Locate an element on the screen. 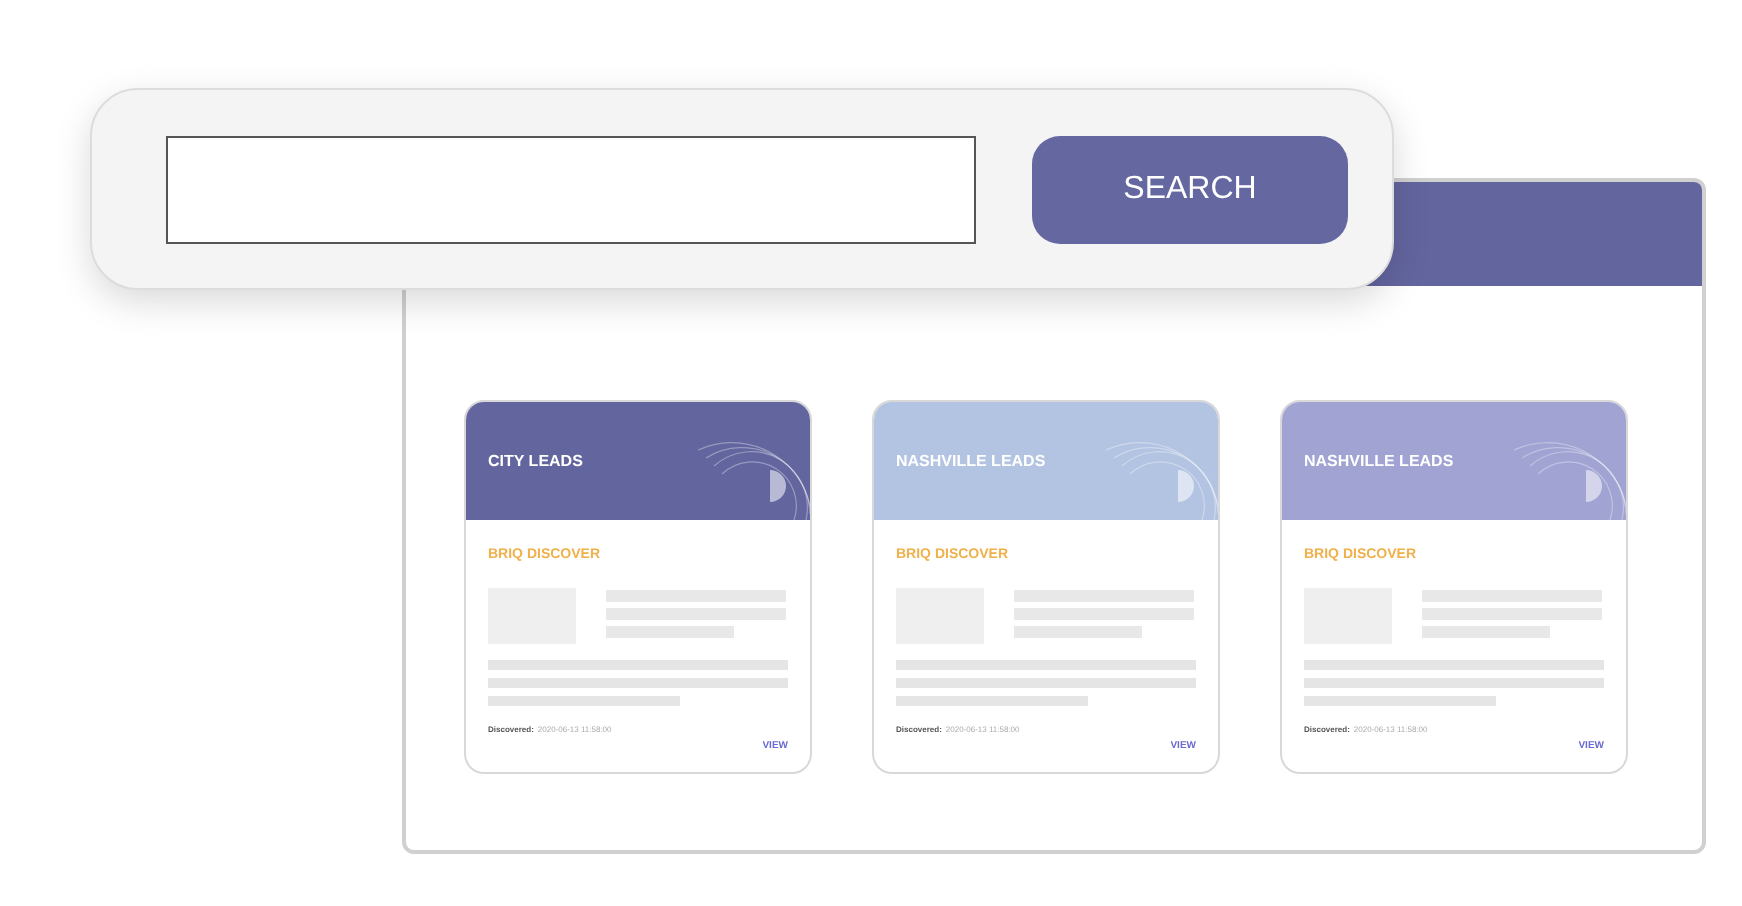 The width and height of the screenshot is (1742, 906). search-field is located at coordinates (571, 189).